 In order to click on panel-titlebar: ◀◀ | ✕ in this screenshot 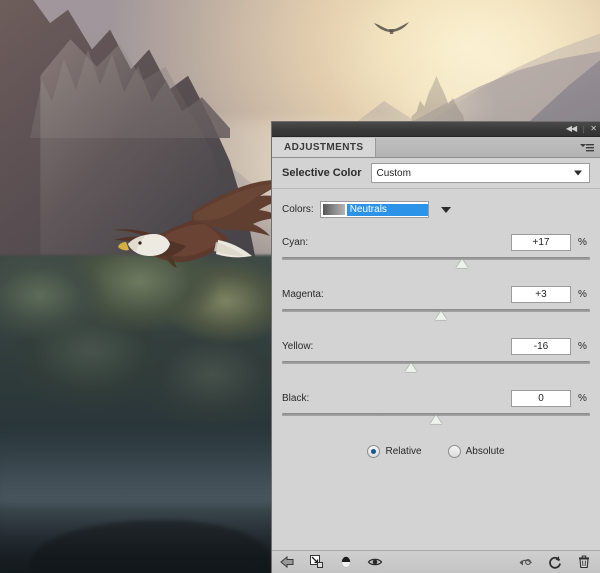, I will do `click(436, 129)`.